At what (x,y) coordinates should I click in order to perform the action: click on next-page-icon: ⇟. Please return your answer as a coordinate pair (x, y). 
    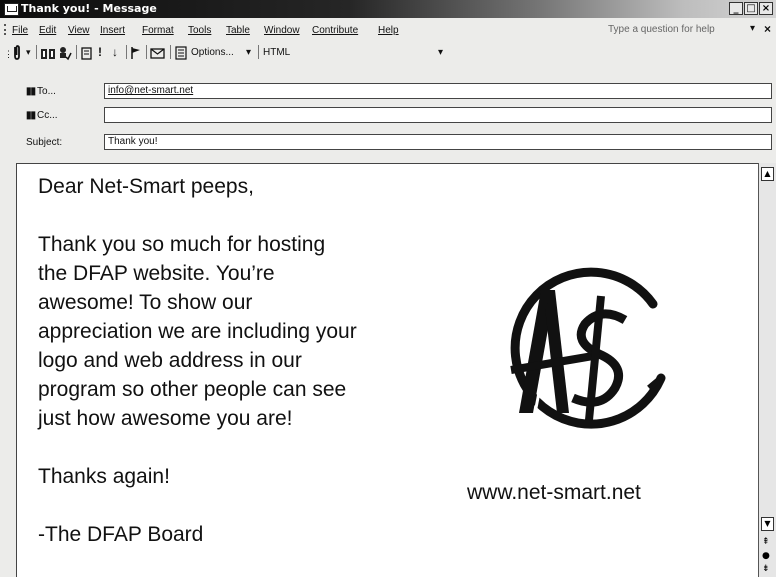
    Looking at the image, I should click on (766, 569).